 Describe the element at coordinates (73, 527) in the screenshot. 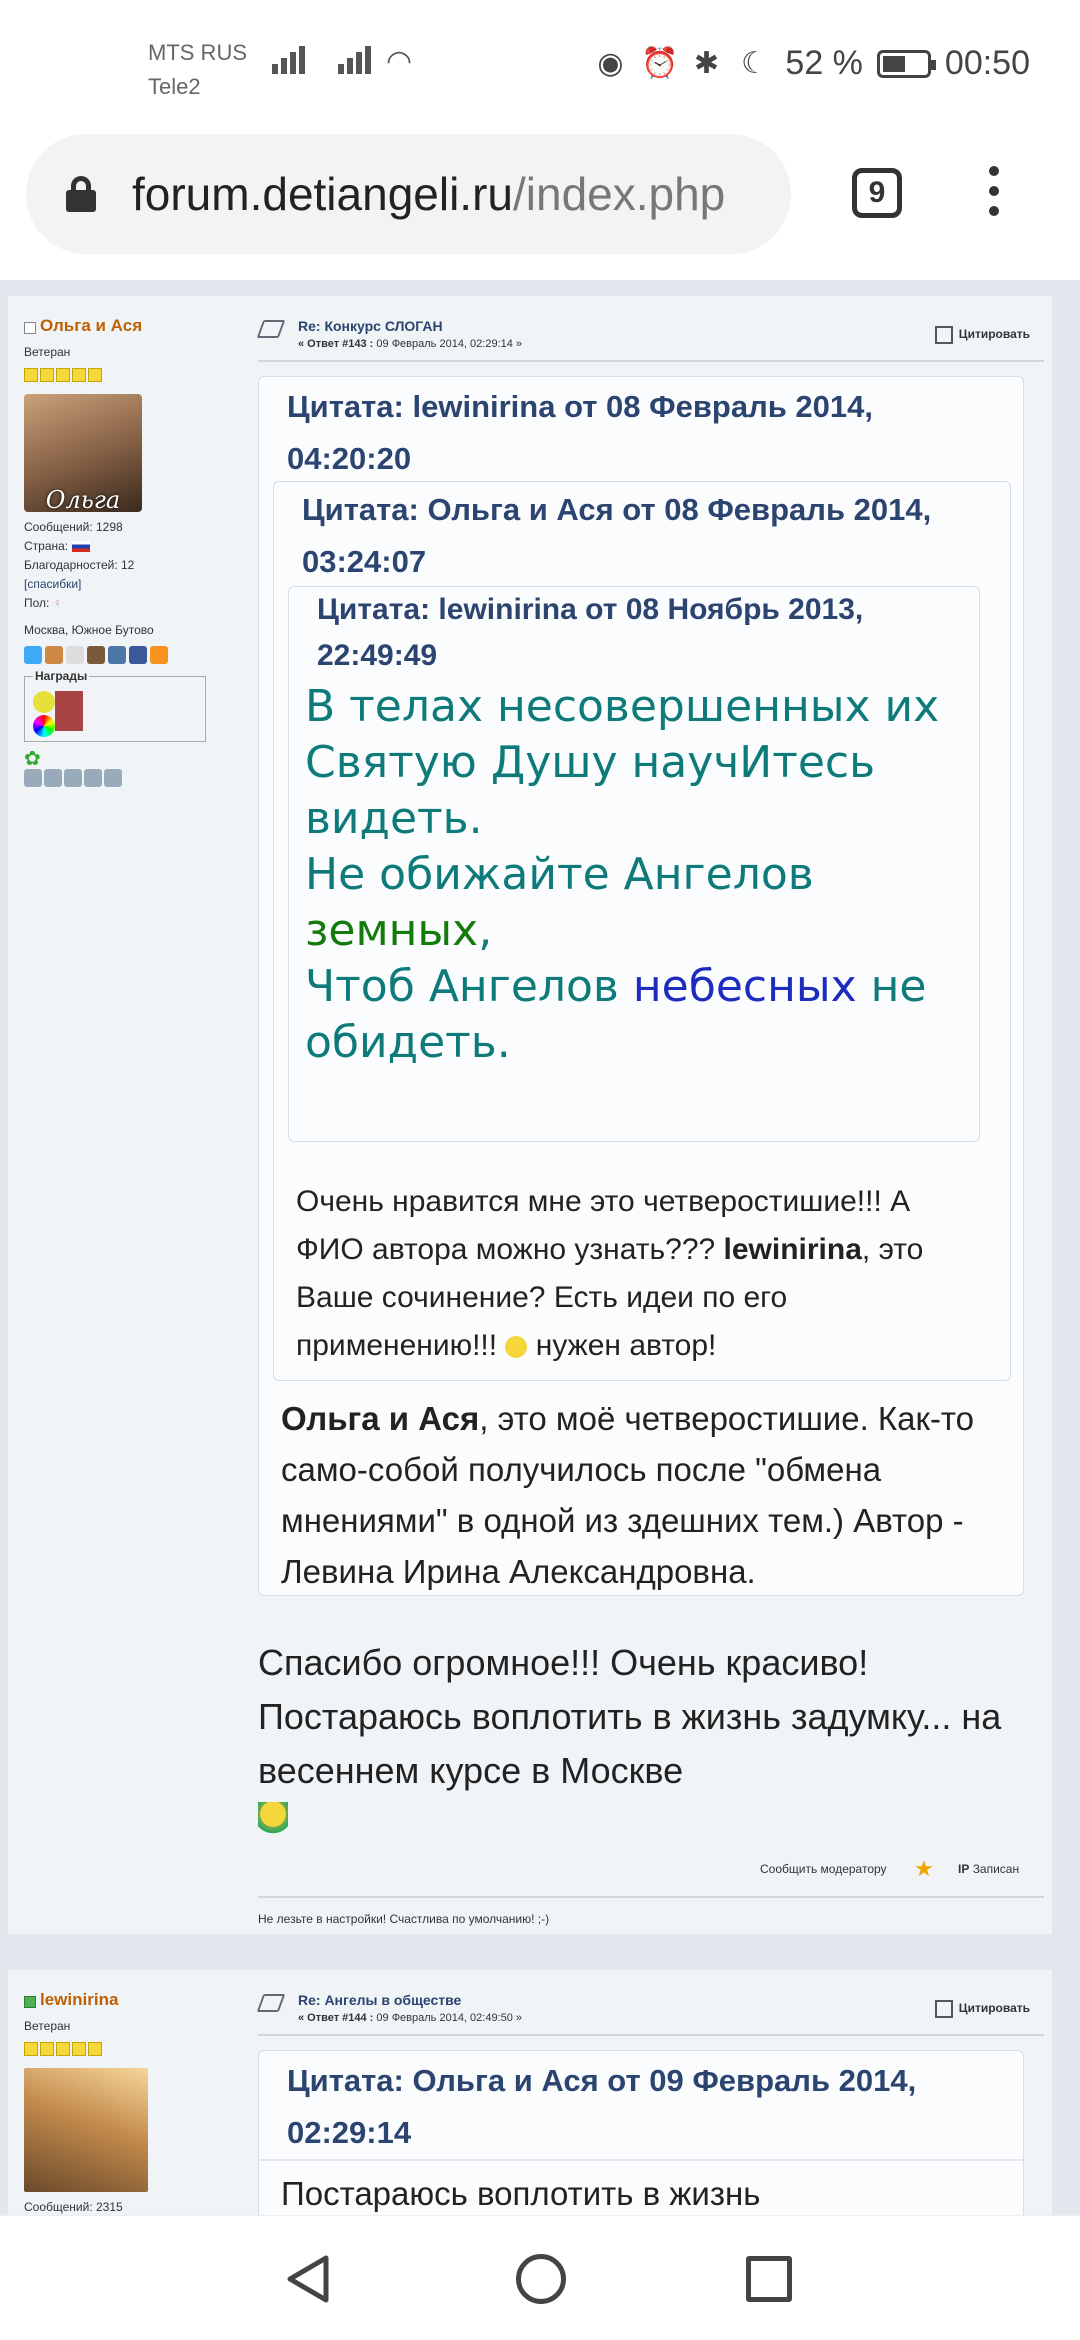

I see `poster-messages: Сообщений: 1298` at that location.